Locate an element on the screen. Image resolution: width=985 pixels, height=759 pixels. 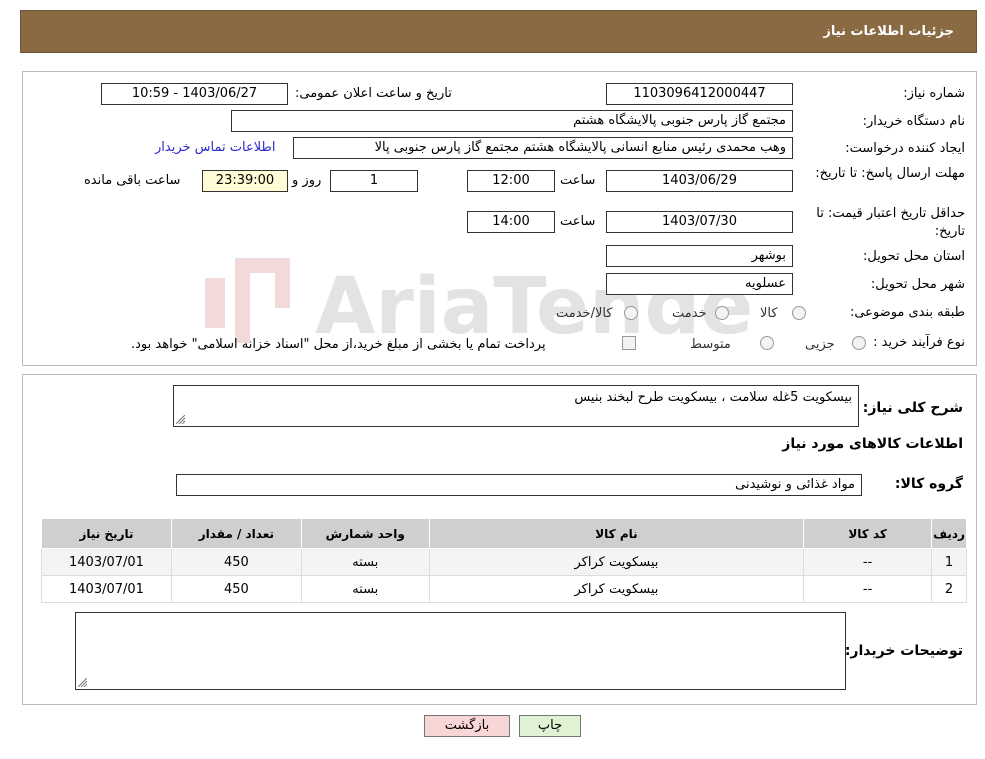
deadline-date-field: 1403/06/29 is located at coordinates (699, 181).